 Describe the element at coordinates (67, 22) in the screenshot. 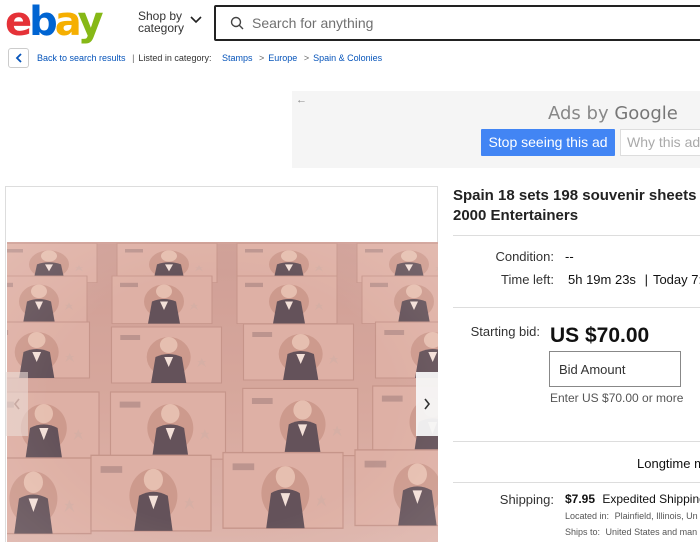

I see `logo-letter-a: a` at that location.